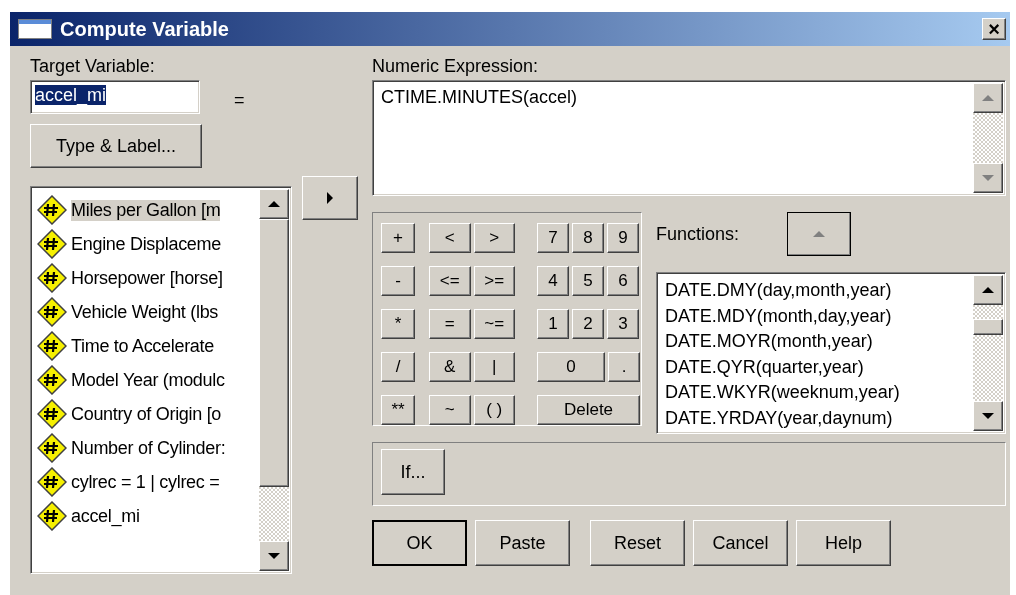  I want to click on variable-item: Vehicle Weight (lbs, so click(145, 312).